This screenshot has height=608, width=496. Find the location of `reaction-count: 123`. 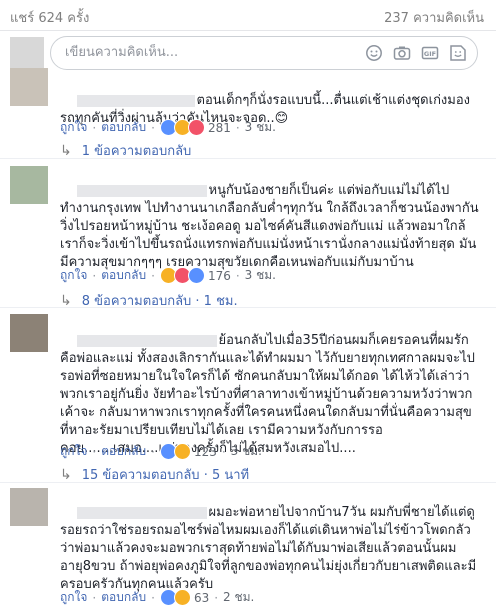

reaction-count: 123 is located at coordinates (205, 452).